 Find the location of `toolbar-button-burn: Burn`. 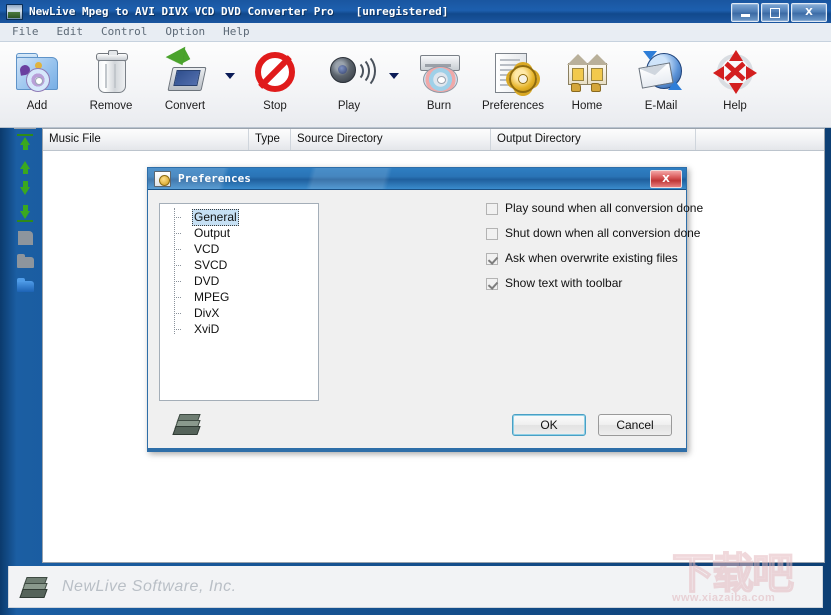

toolbar-button-burn: Burn is located at coordinates (439, 84).